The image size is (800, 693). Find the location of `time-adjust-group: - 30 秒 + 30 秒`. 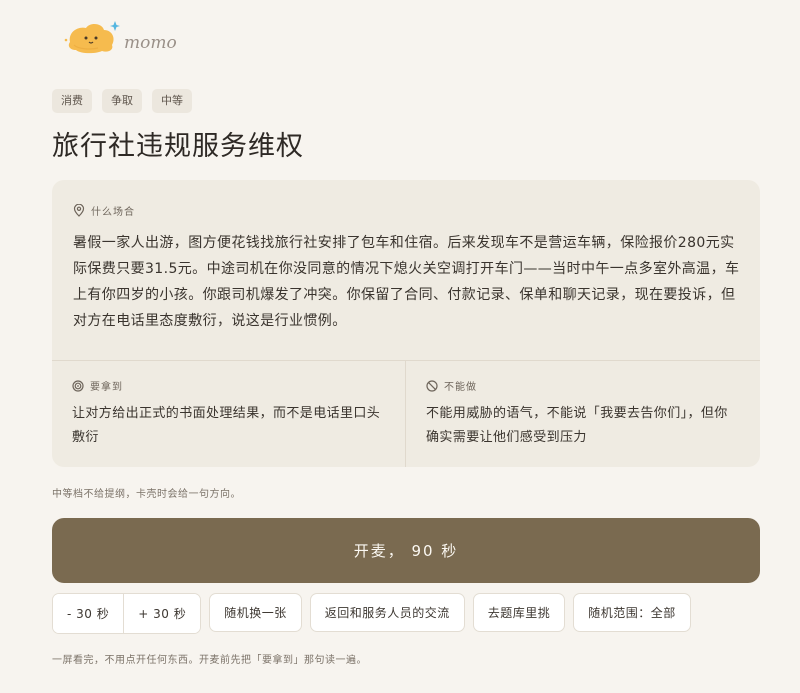

time-adjust-group: - 30 秒 + 30 秒 is located at coordinates (127, 613).